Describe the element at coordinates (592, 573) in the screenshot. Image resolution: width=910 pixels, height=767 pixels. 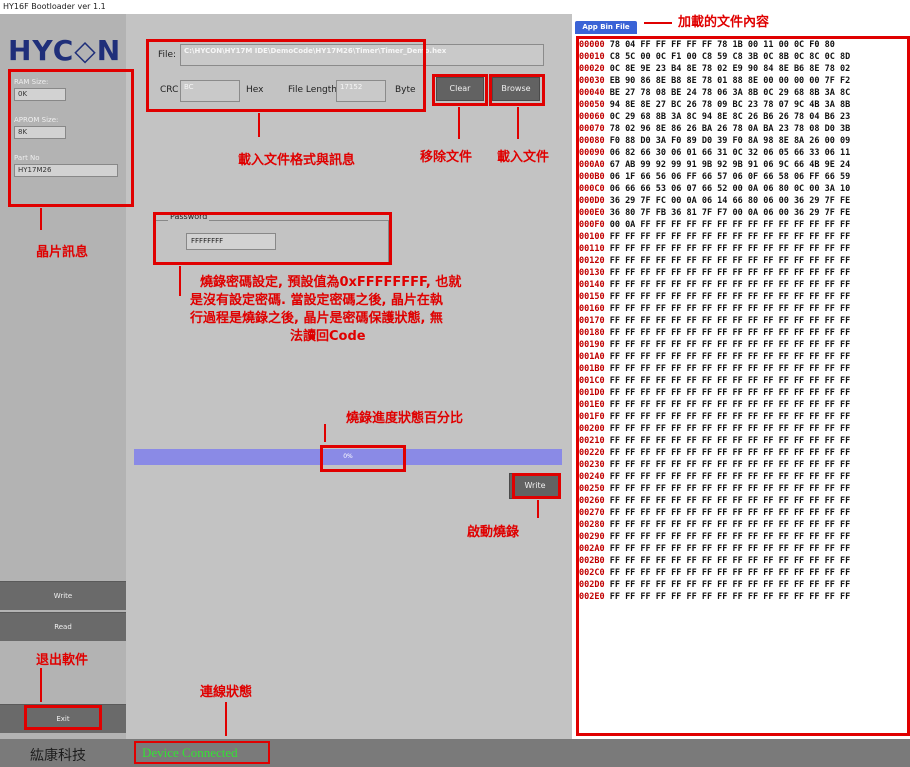
I see `hex-row-address: 002C0` at that location.